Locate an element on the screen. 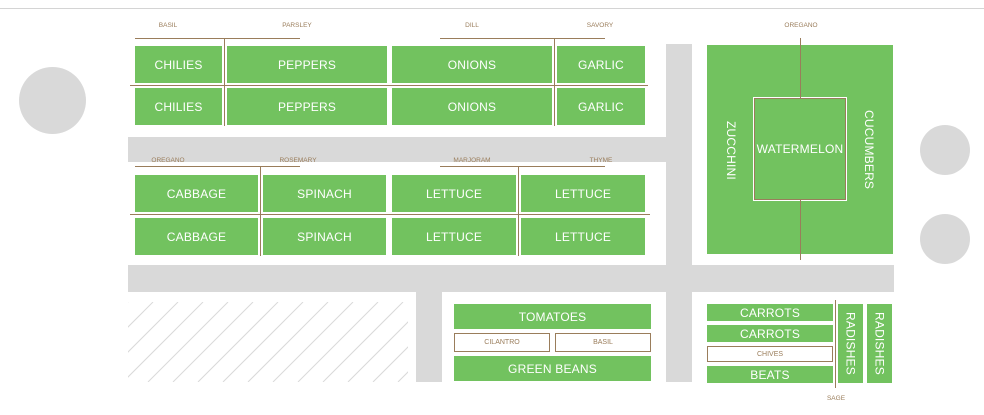  herb-label-rosemary: ROSEMARY is located at coordinates (298, 160).